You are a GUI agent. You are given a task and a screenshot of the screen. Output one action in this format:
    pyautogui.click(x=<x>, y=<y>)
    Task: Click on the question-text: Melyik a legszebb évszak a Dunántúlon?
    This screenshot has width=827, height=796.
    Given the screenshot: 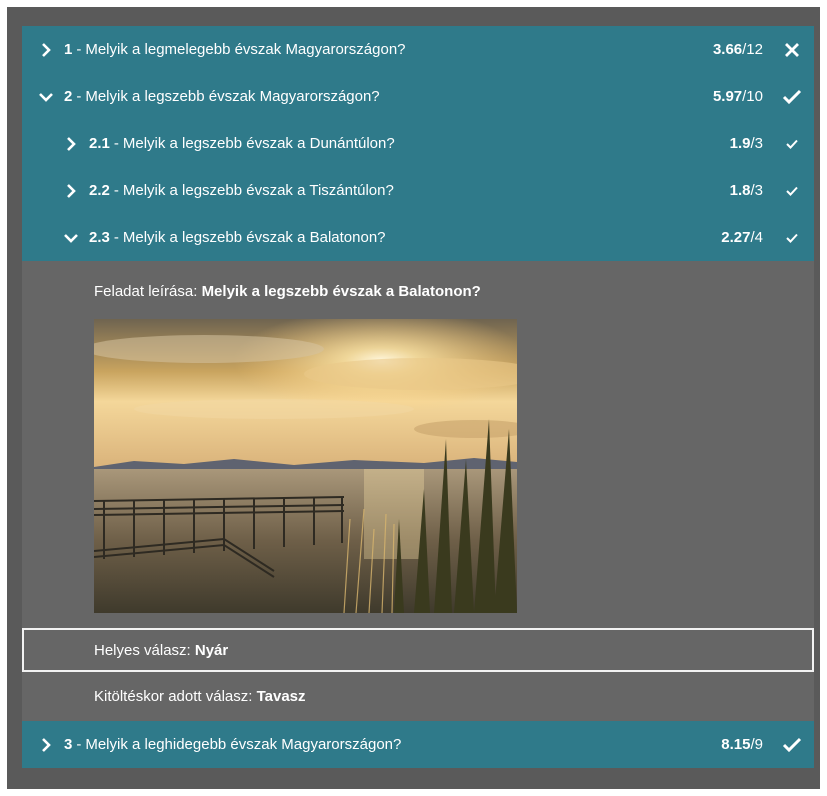 What is the action you would take?
    pyautogui.click(x=258, y=143)
    